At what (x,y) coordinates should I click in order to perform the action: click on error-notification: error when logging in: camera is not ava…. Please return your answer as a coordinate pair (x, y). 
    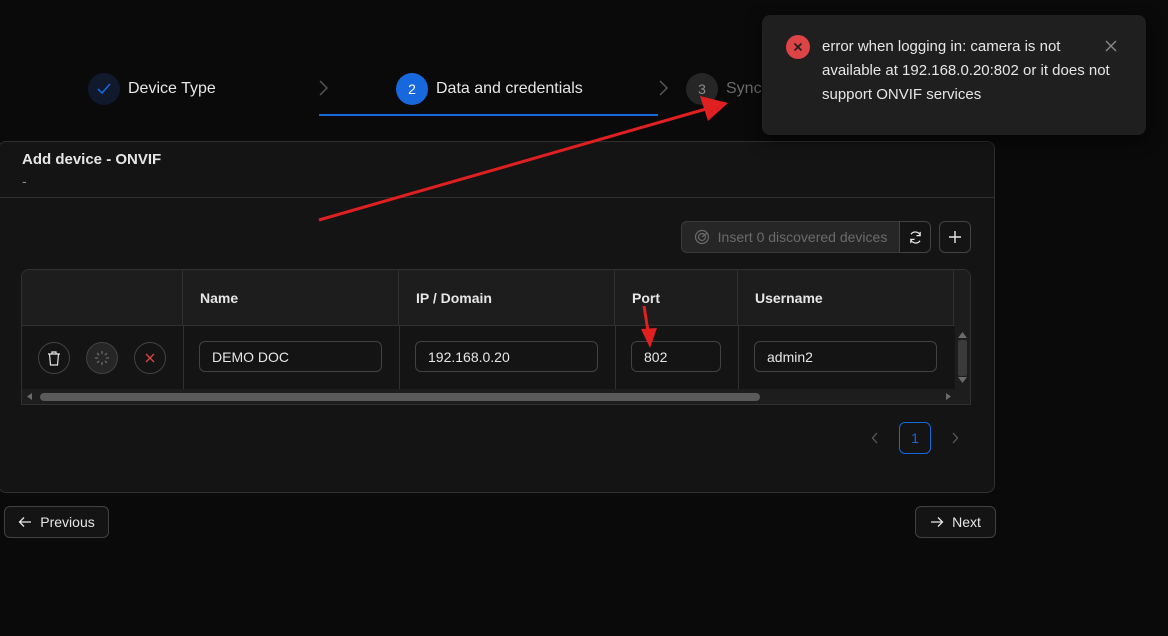
    Looking at the image, I should click on (954, 75).